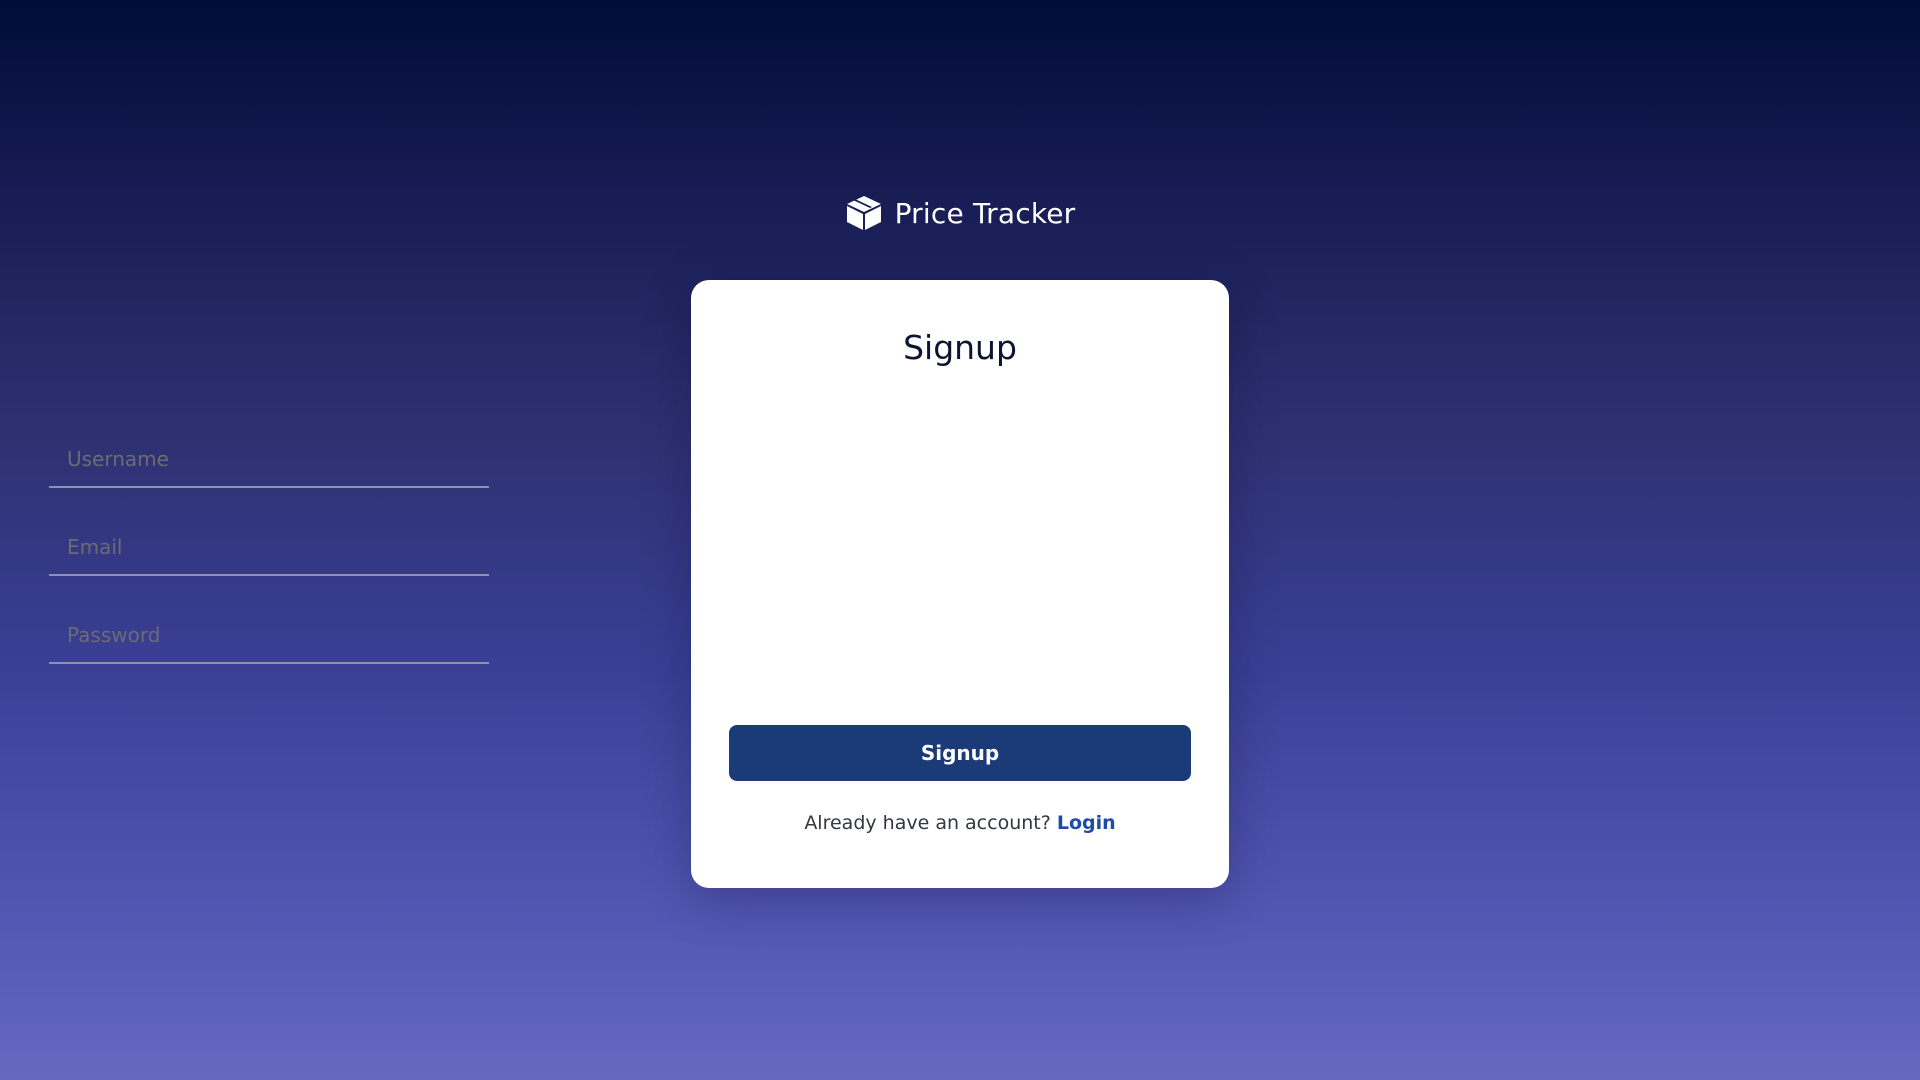  I want to click on login-link: Login, so click(1086, 823).